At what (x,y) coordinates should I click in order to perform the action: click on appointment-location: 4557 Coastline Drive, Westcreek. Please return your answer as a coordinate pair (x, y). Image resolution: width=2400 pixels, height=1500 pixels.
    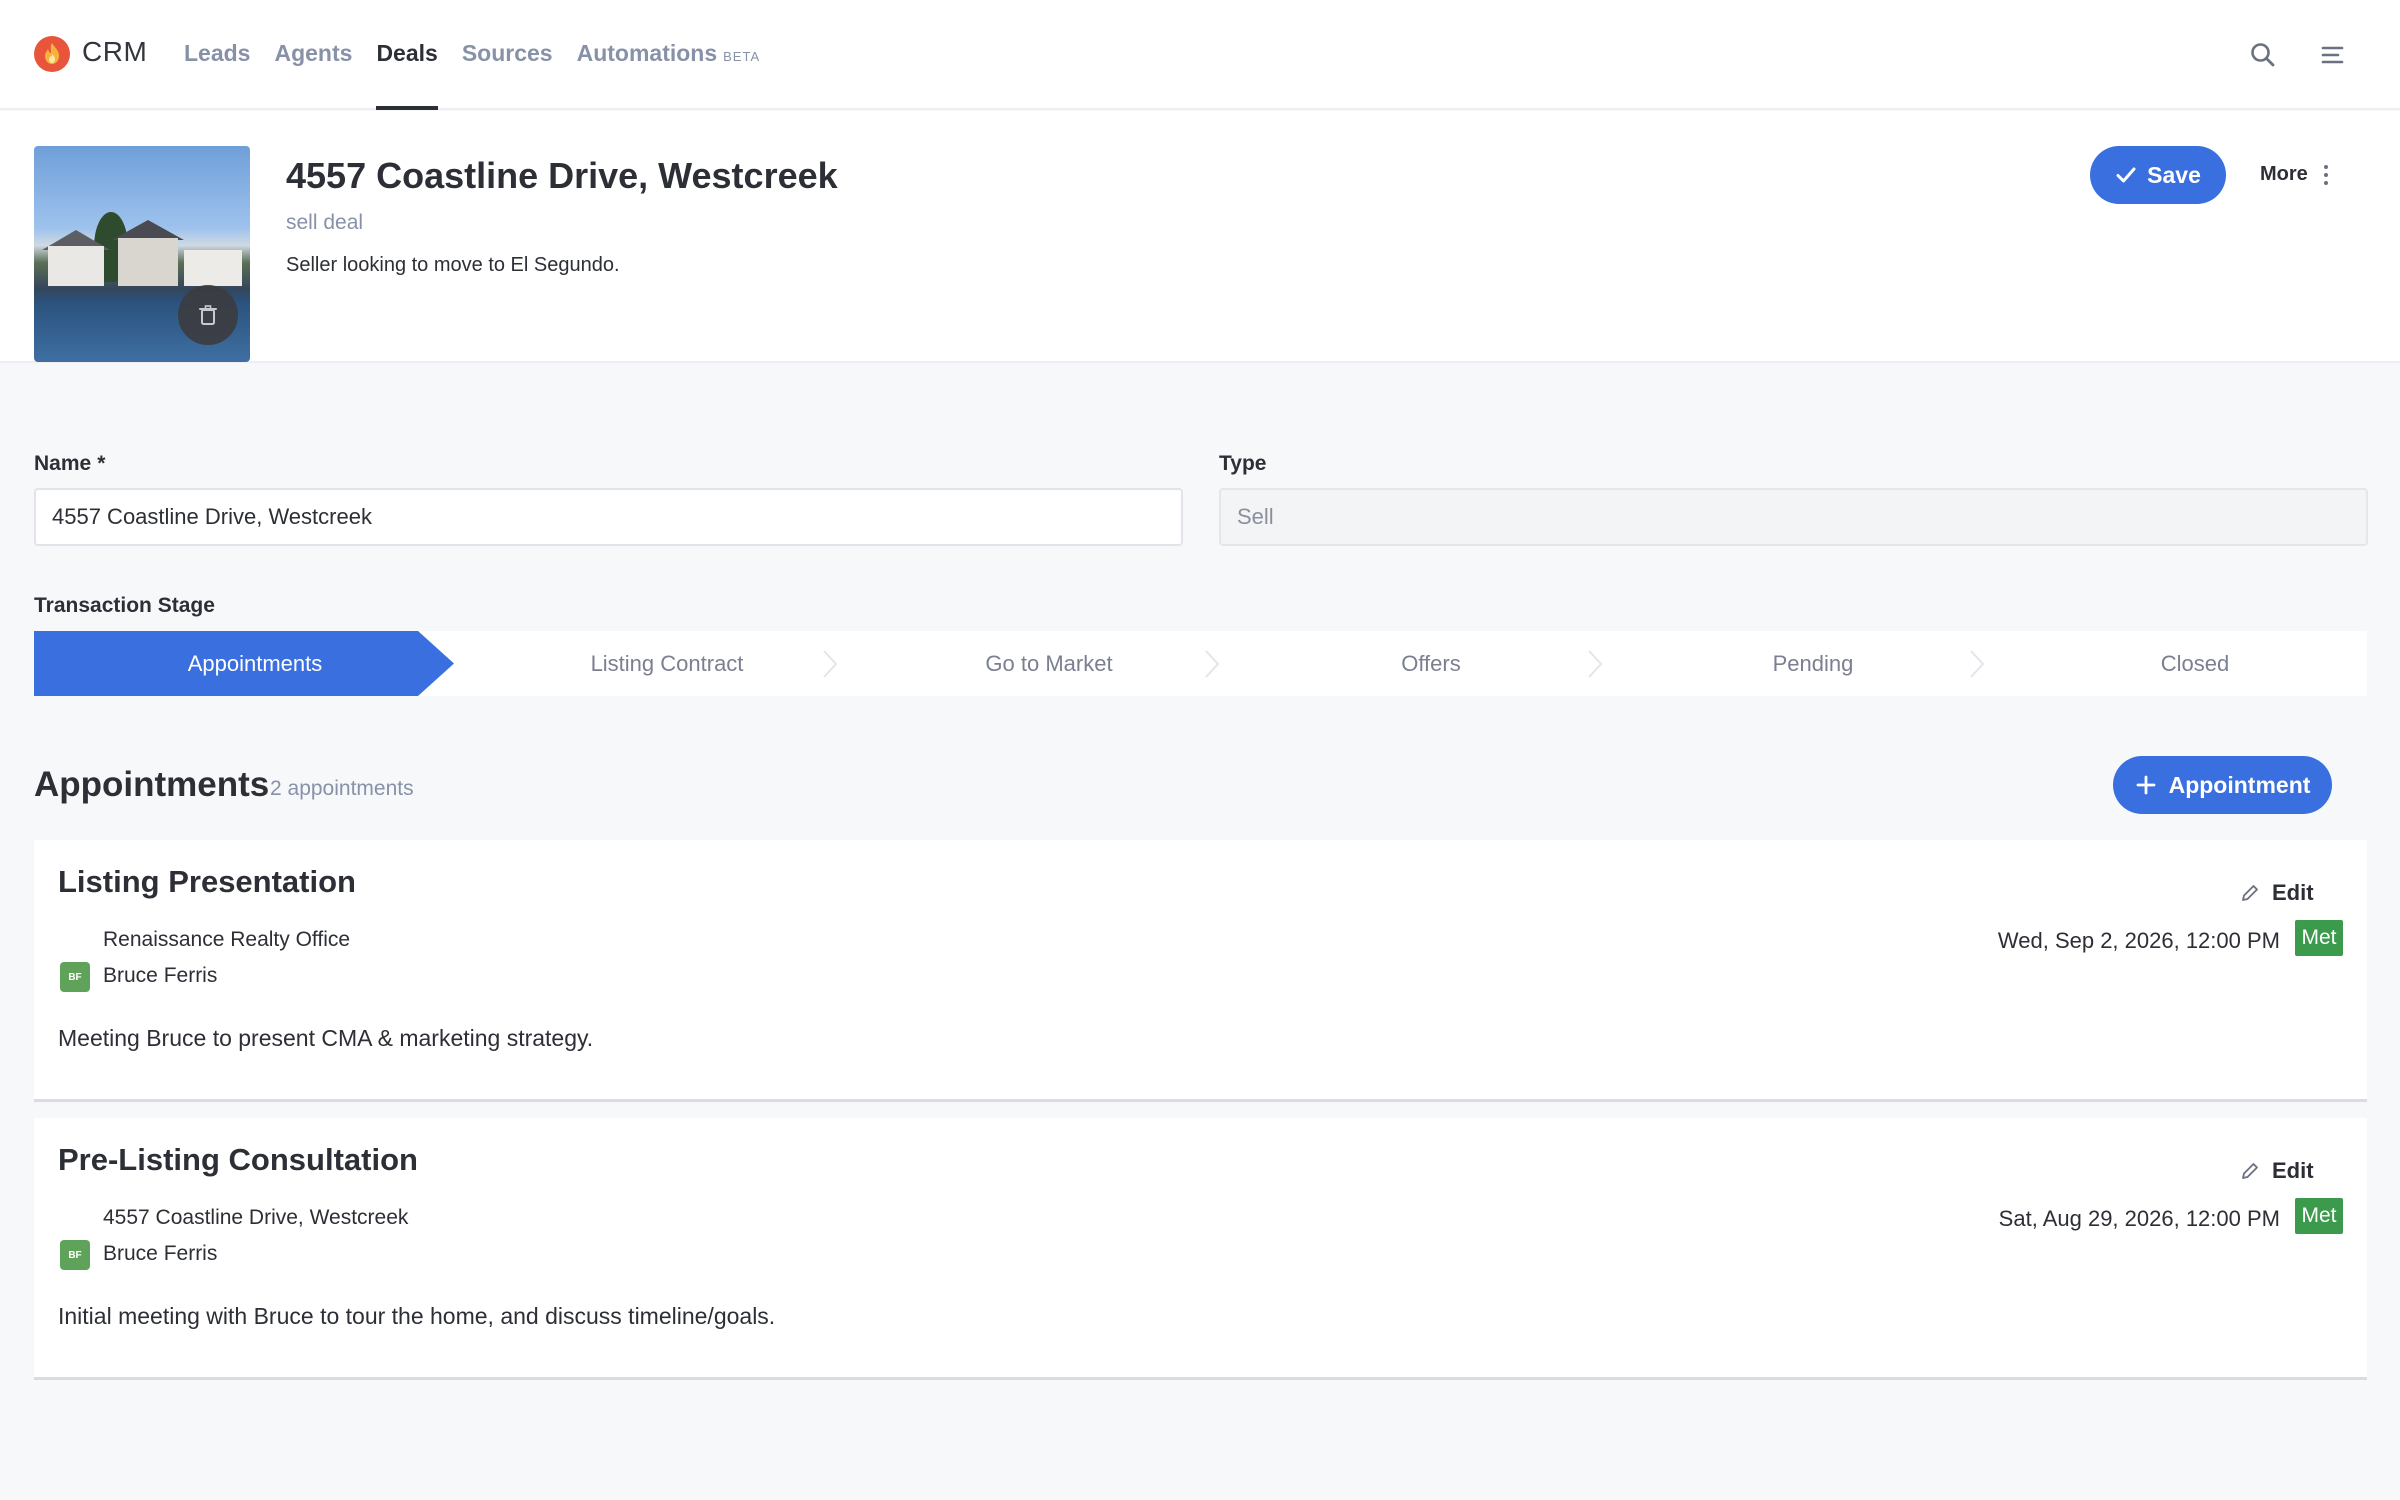
    Looking at the image, I should click on (256, 1217).